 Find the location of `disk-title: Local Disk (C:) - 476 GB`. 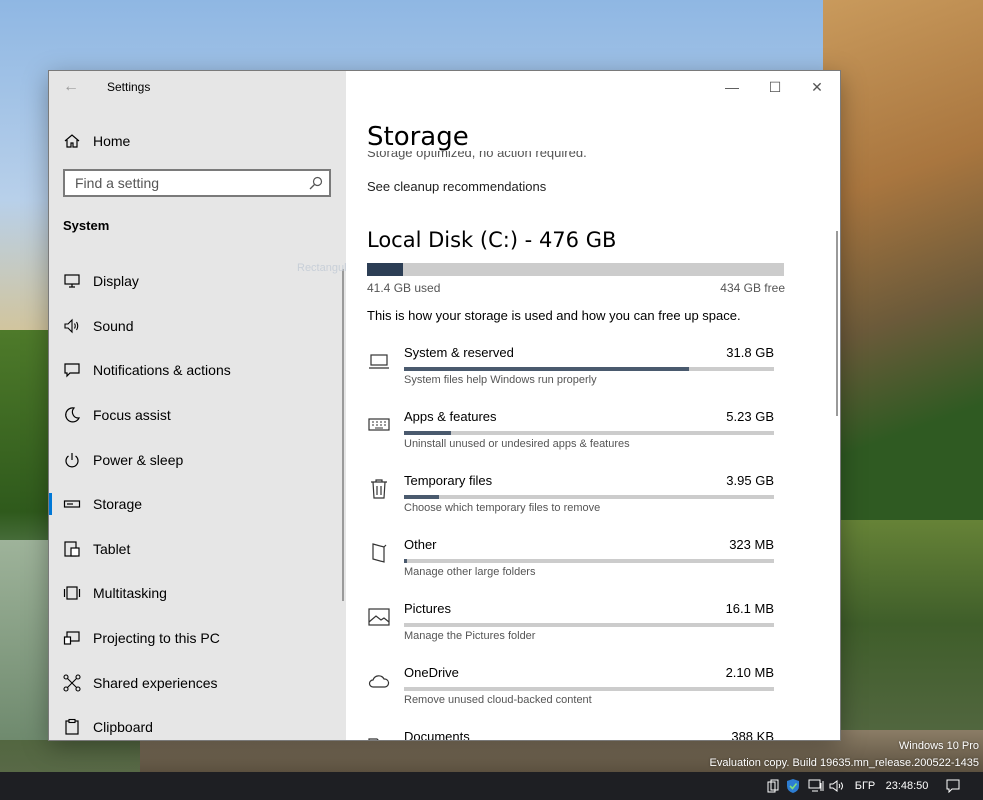

disk-title: Local Disk (C:) - 476 GB is located at coordinates (492, 240).